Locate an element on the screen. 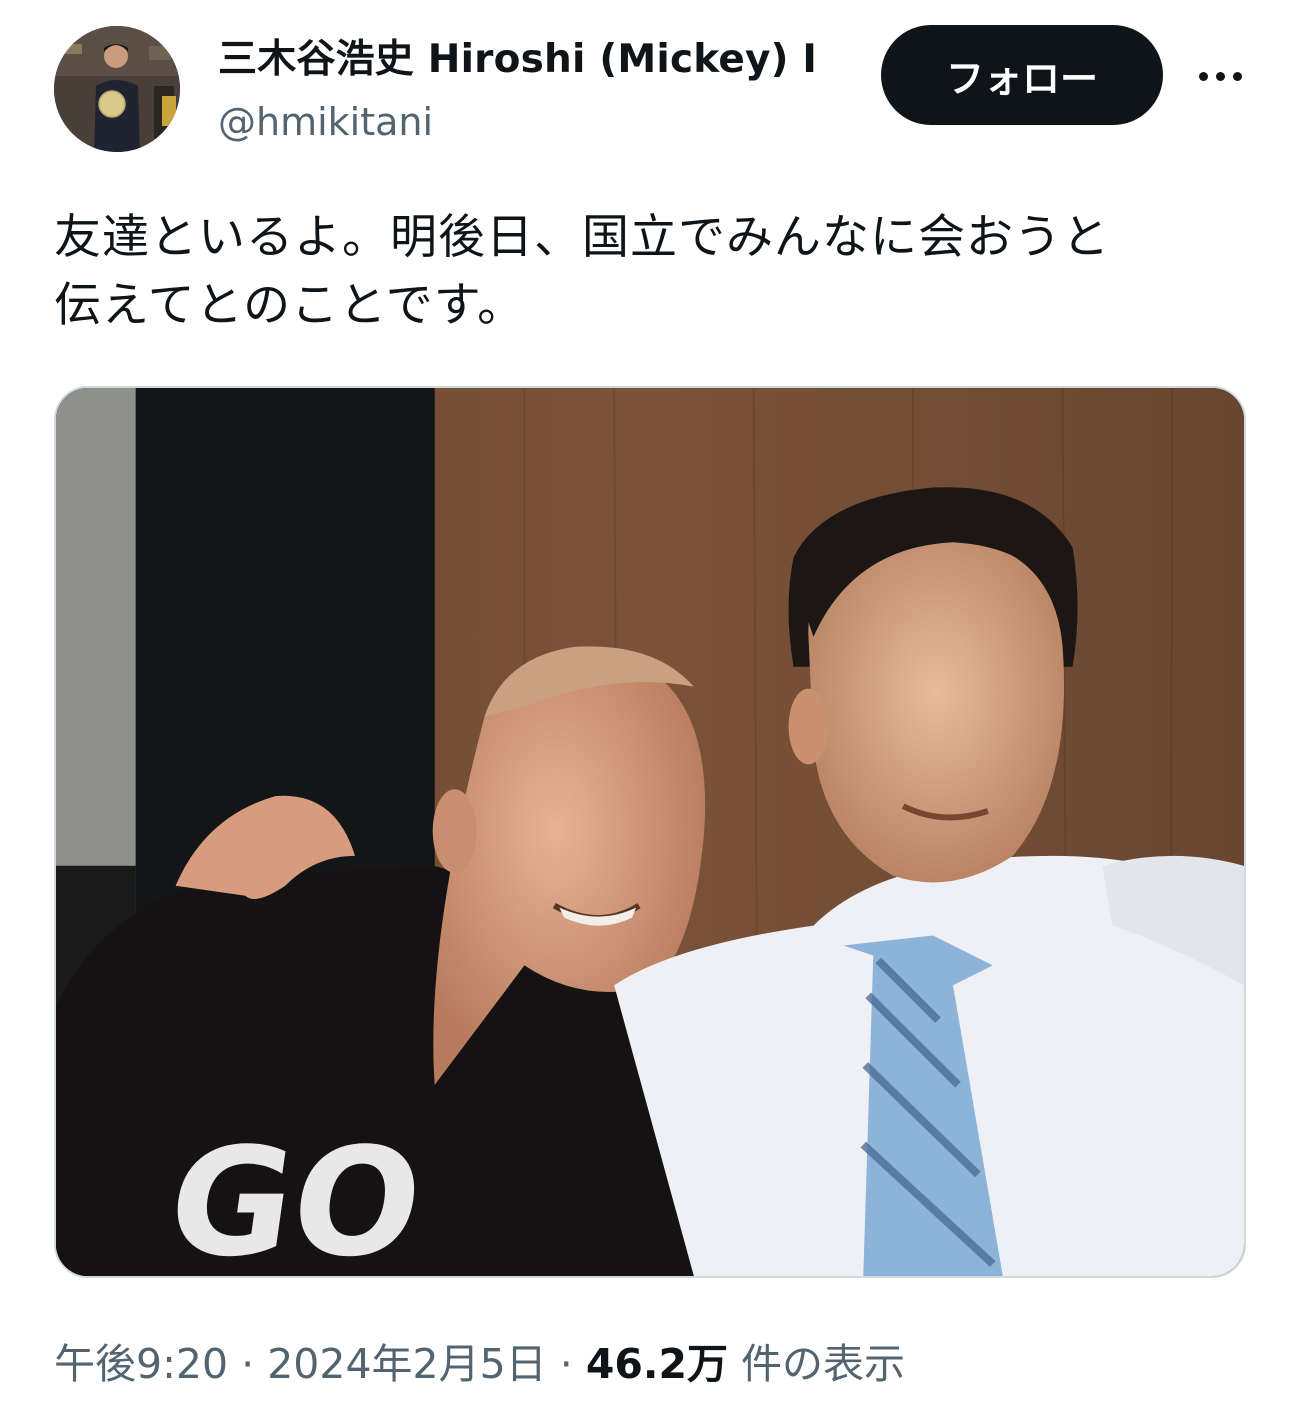 This screenshot has width=1300, height=1420. tweet-date: 2024年2月5日 is located at coordinates (407, 1364).